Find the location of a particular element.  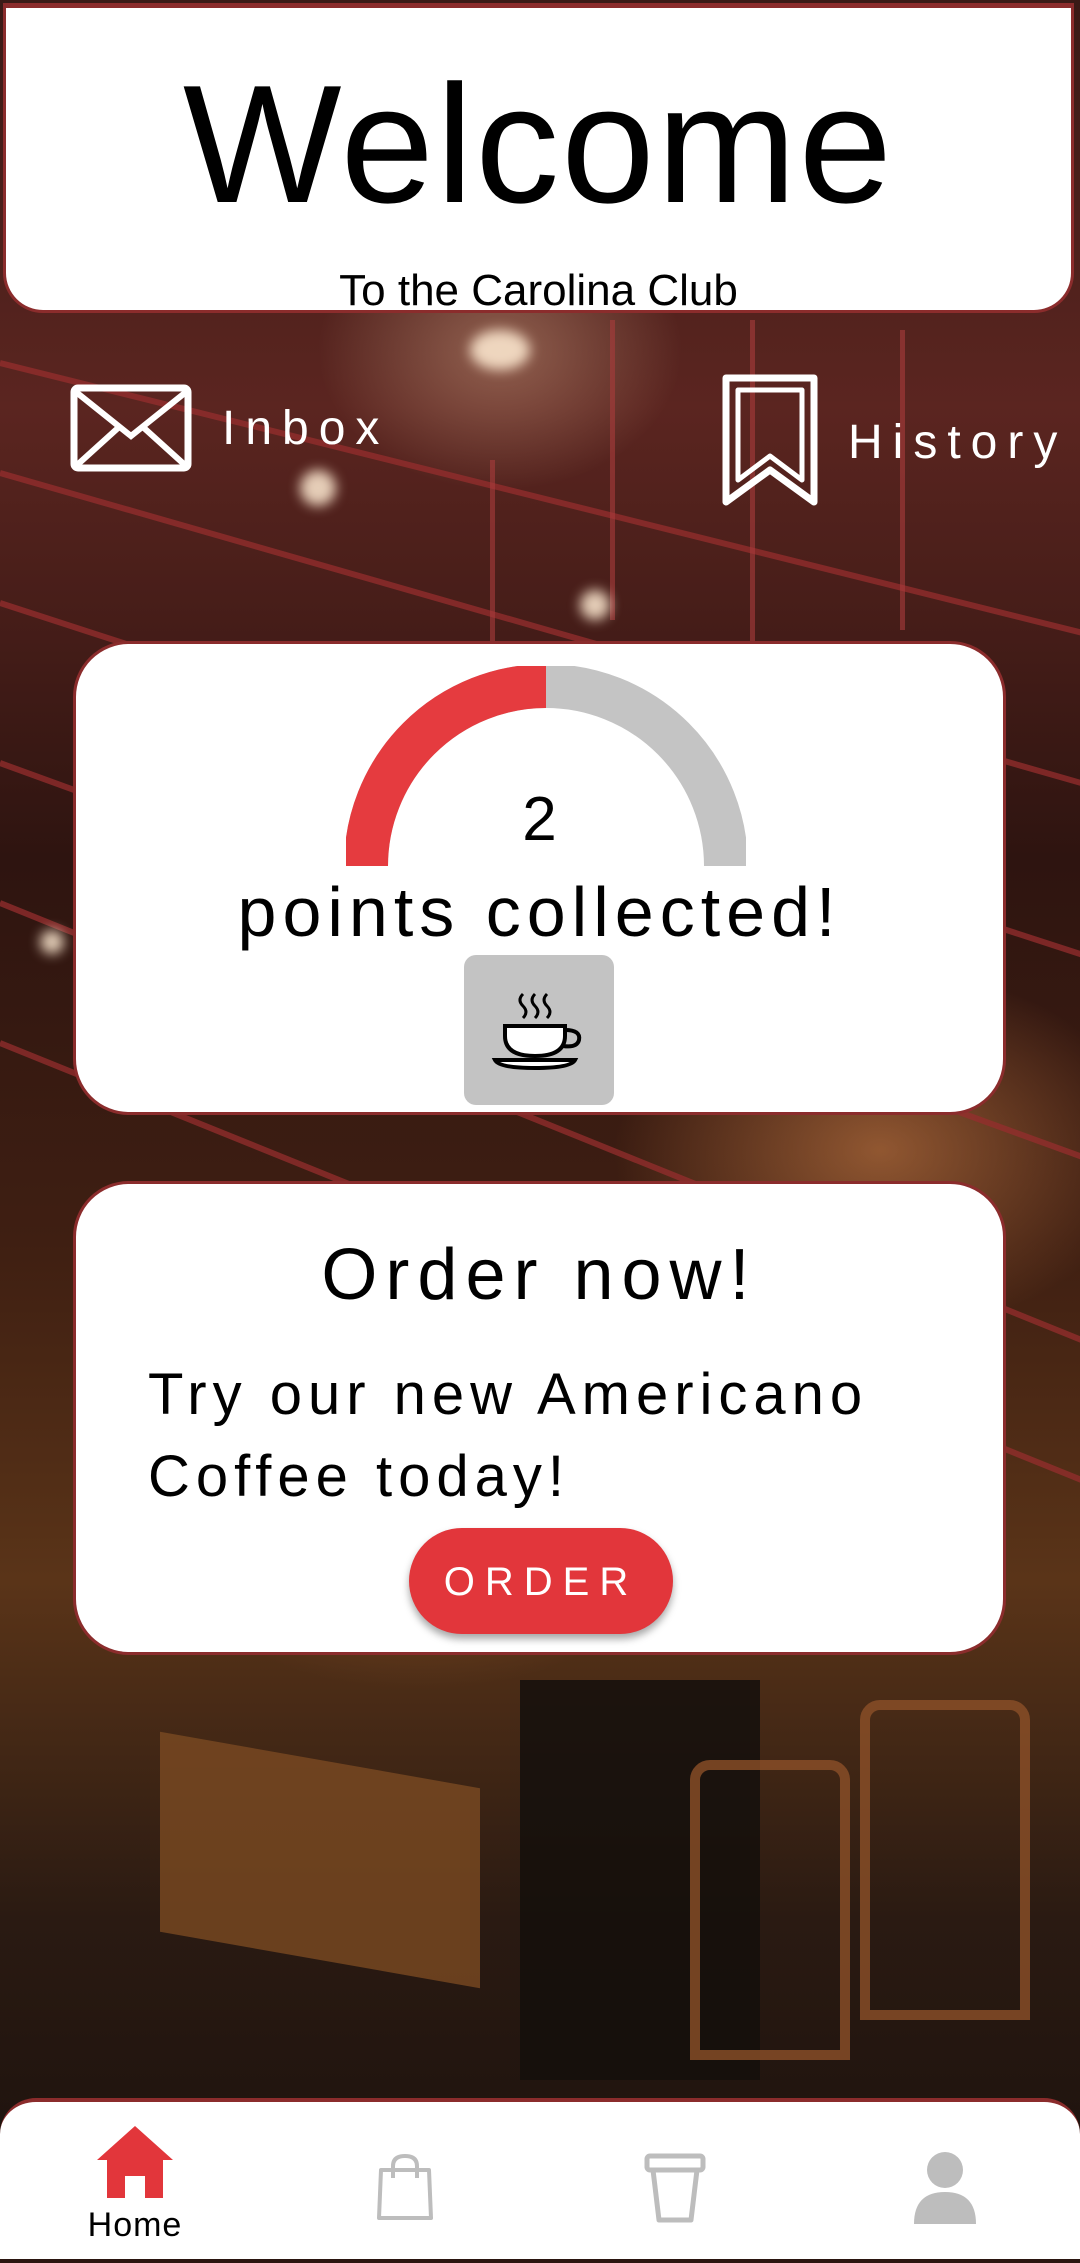

nav-item-home: Home is located at coordinates (135, 2182).